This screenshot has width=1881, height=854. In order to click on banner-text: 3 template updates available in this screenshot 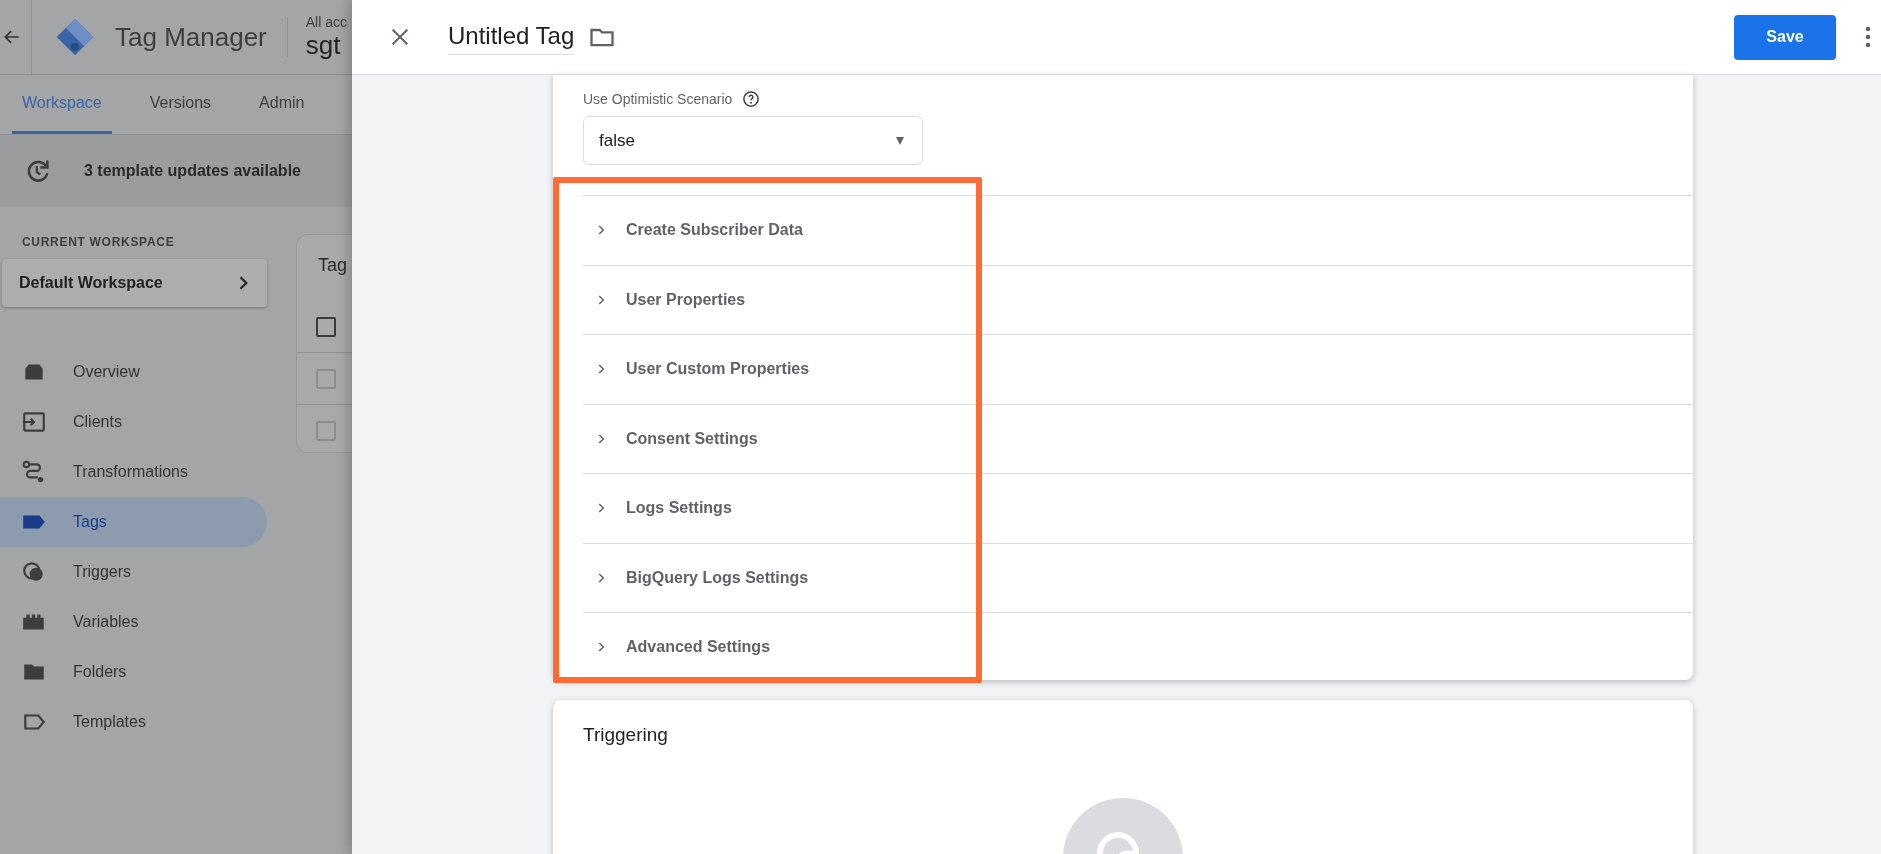, I will do `click(192, 171)`.